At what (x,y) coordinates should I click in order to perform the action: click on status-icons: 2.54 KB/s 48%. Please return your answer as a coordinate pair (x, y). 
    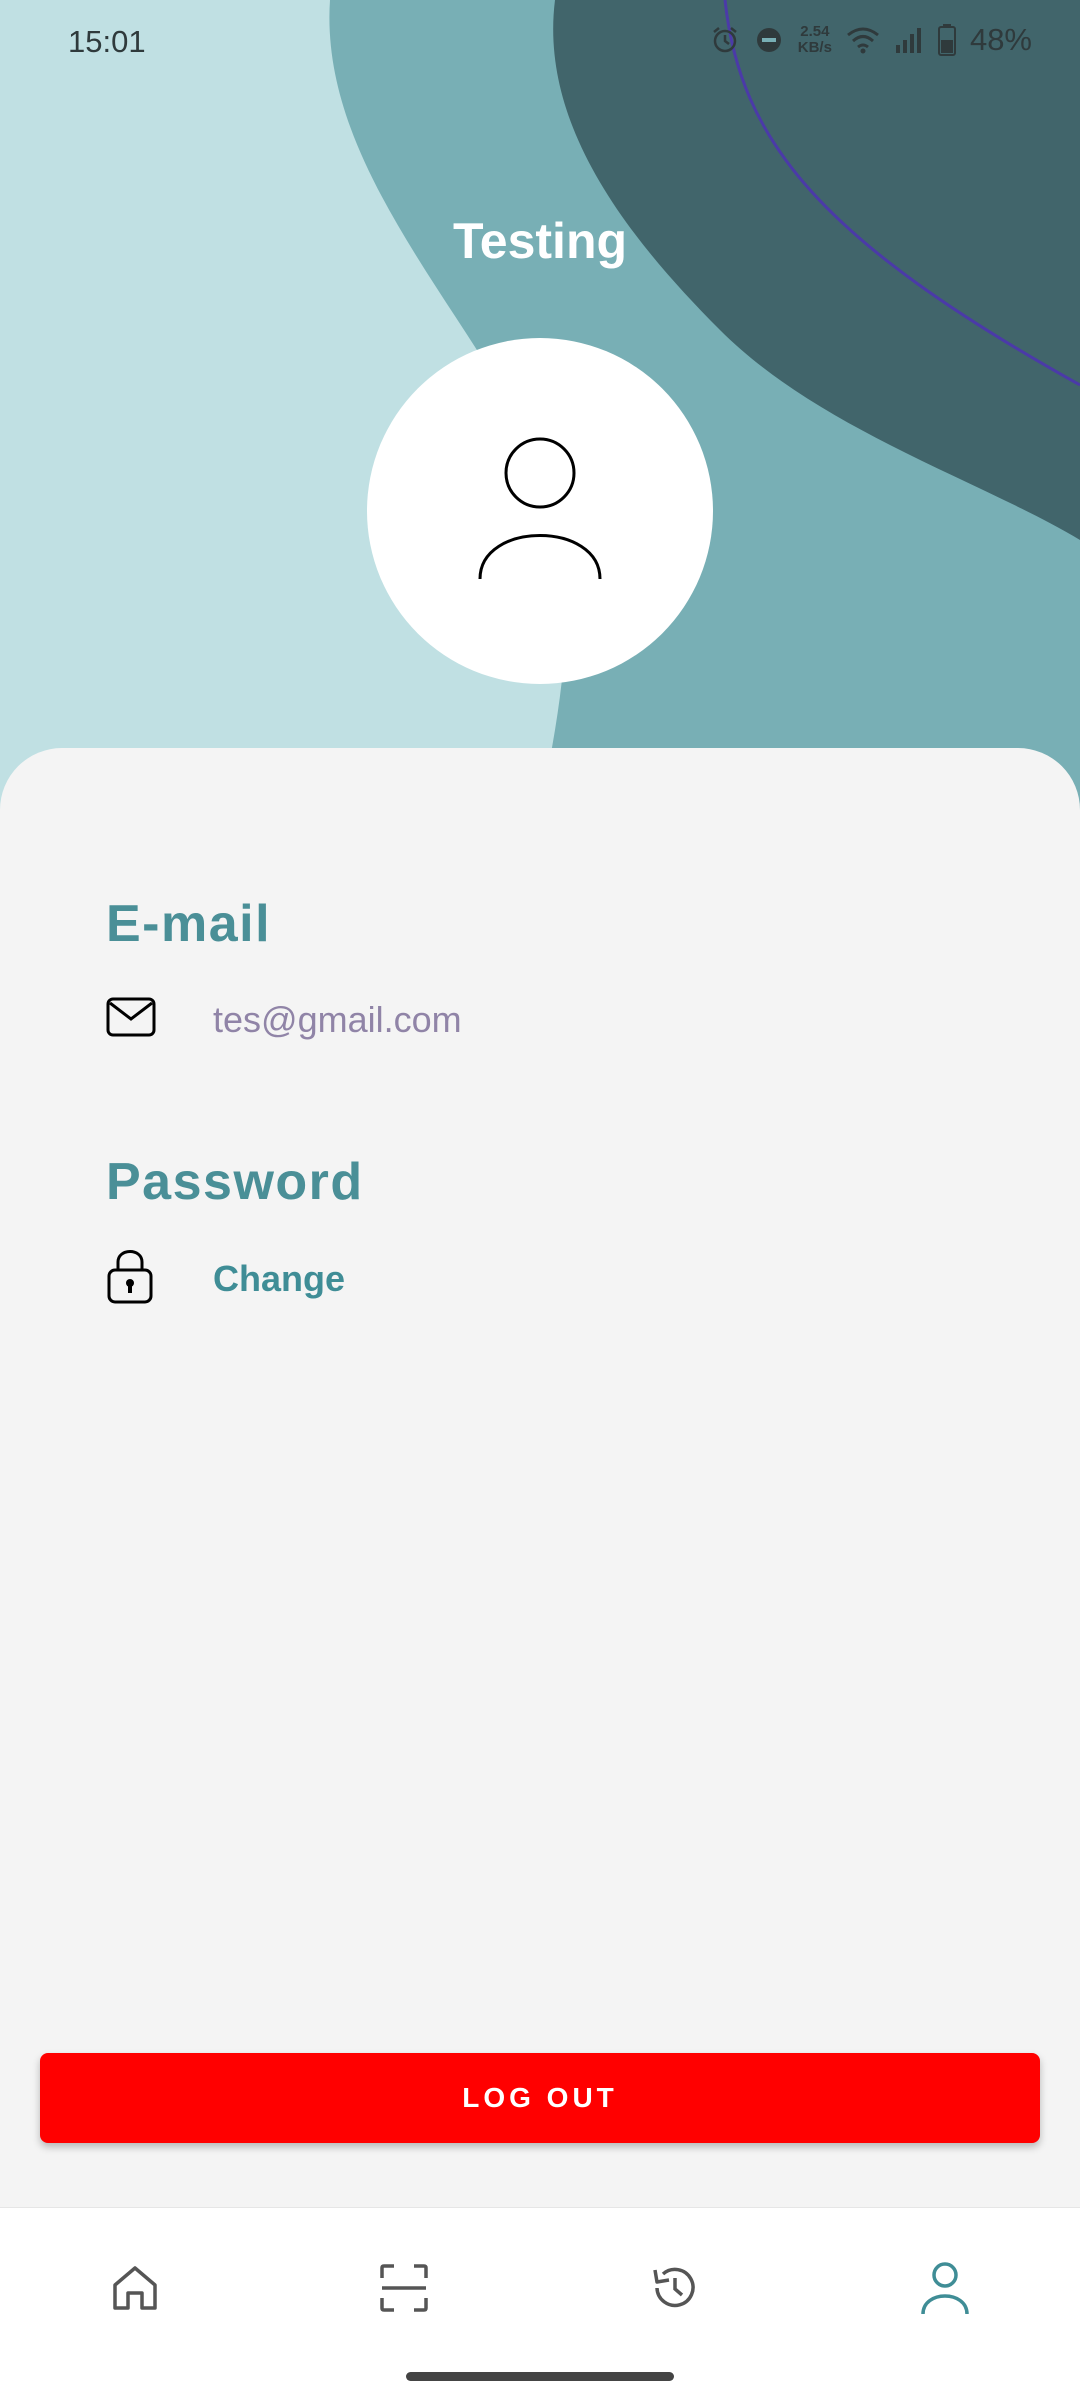
    Looking at the image, I should click on (871, 40).